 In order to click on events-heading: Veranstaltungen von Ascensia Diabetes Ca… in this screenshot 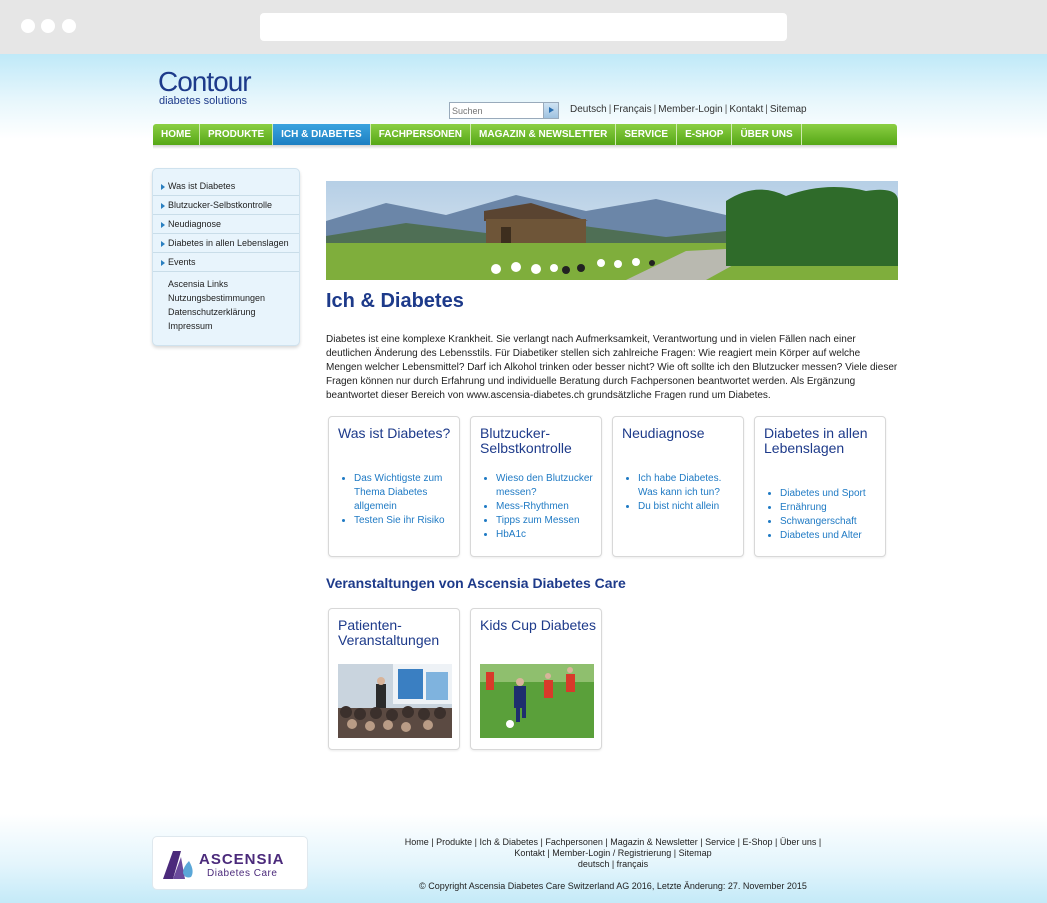, I will do `click(476, 583)`.